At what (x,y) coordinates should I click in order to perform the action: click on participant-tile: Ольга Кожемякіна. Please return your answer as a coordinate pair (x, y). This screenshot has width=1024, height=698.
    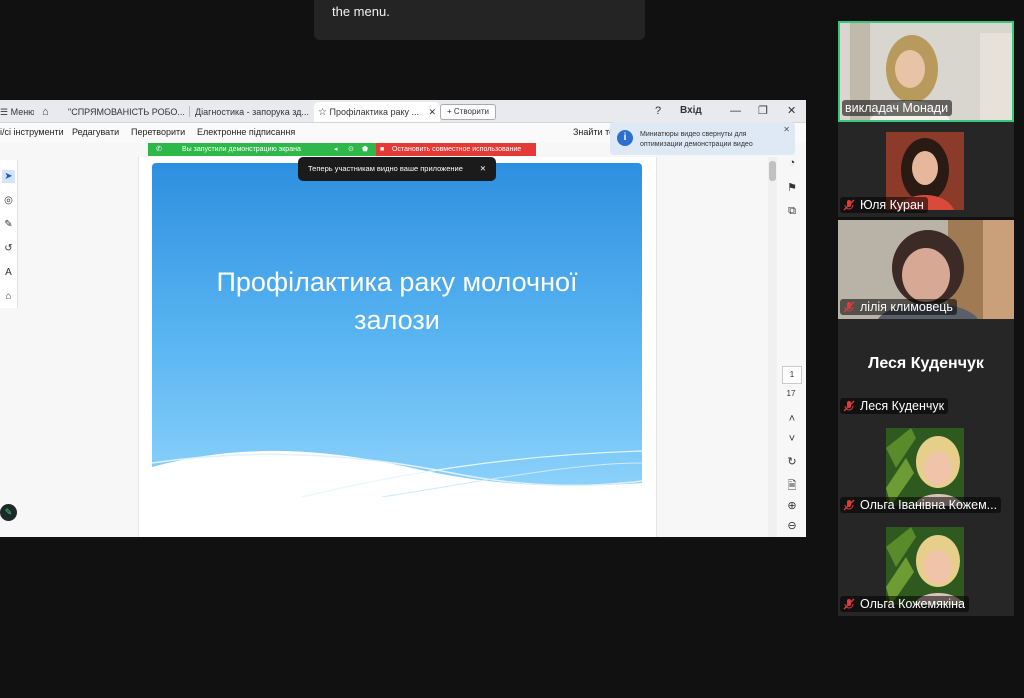
    Looking at the image, I should click on (926, 566).